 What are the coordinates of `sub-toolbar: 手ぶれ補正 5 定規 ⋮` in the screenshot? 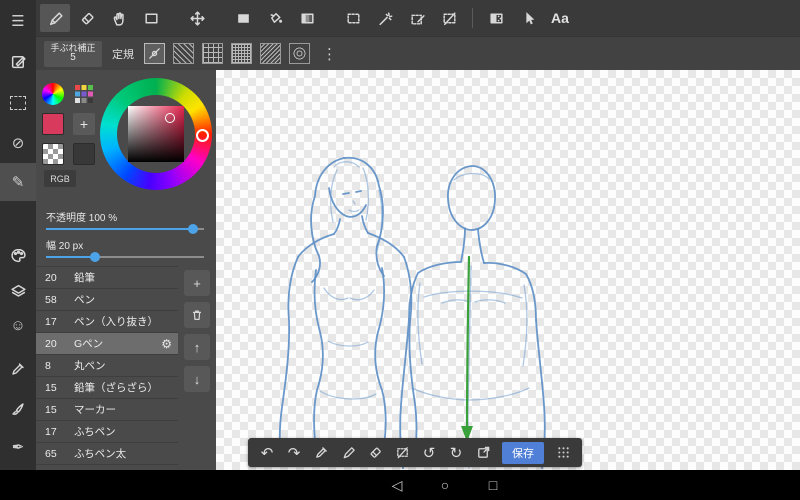 It's located at (418, 53).